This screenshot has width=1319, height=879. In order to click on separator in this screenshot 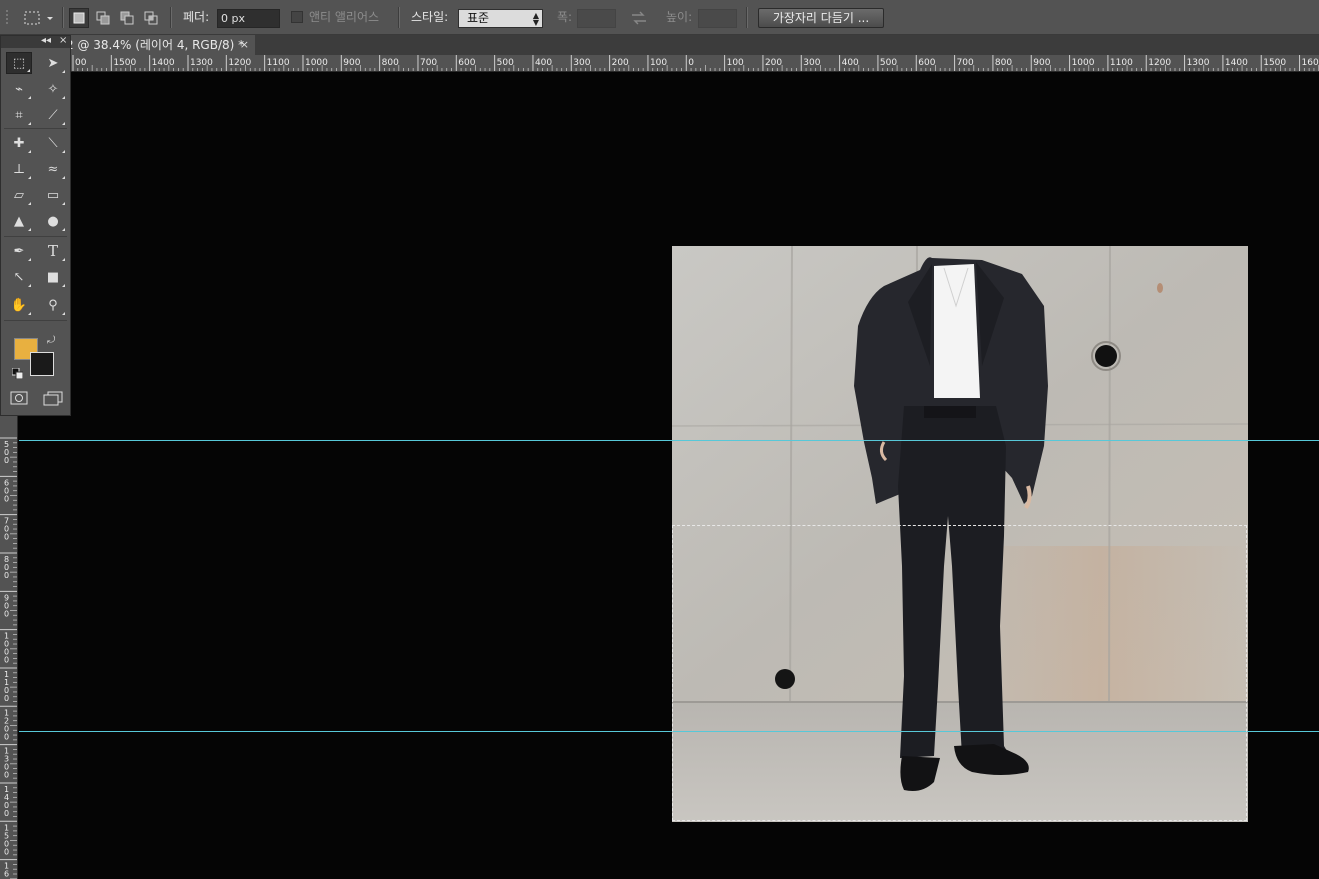, I will do `click(747, 17)`.